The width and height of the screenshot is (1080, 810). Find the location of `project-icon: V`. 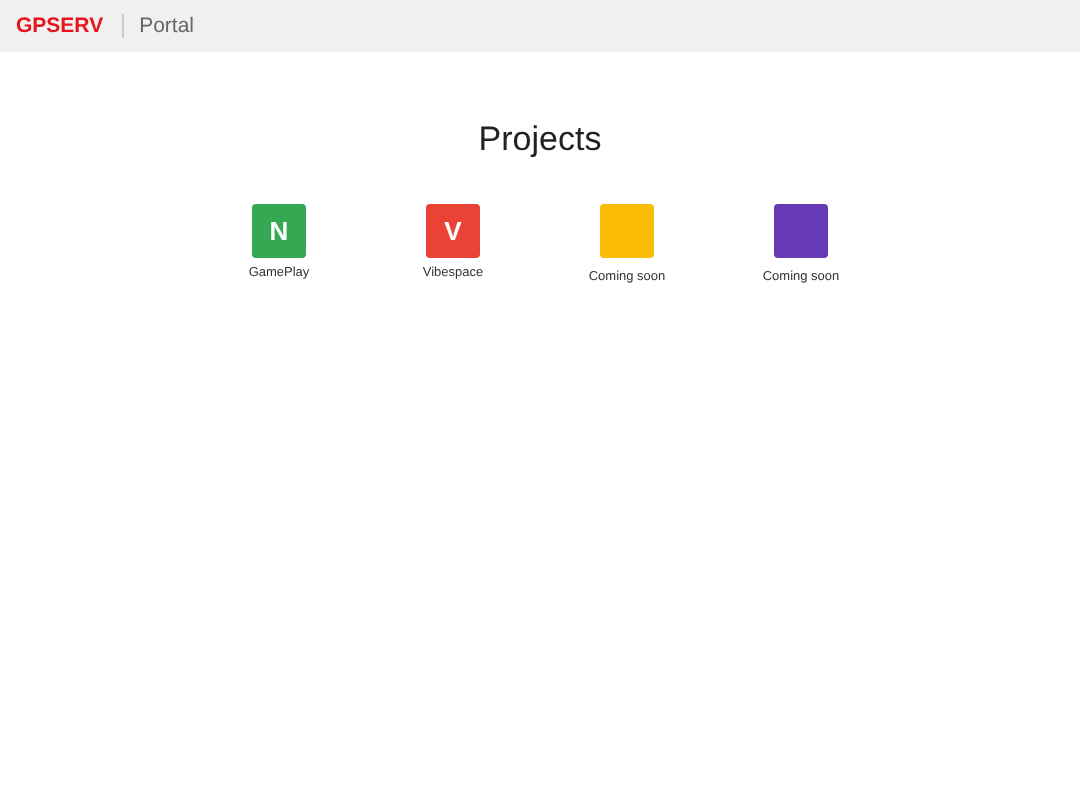

project-icon: V is located at coordinates (453, 231).